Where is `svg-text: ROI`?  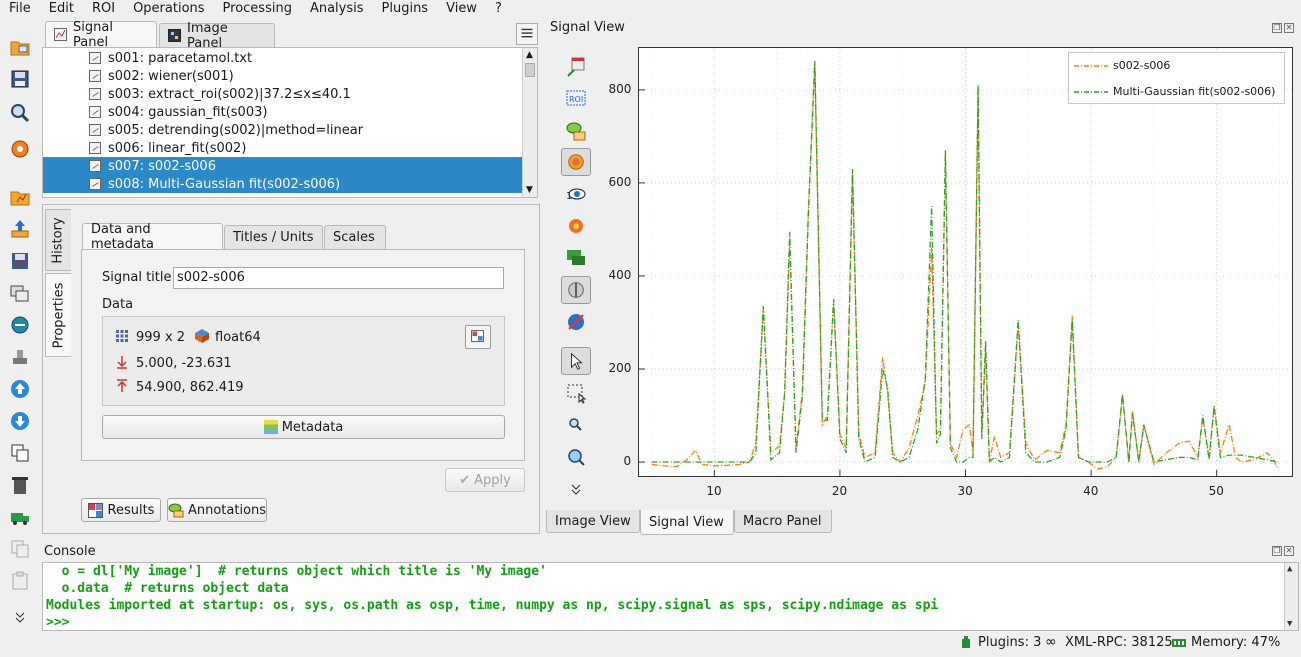
svg-text: ROI is located at coordinates (576, 99).